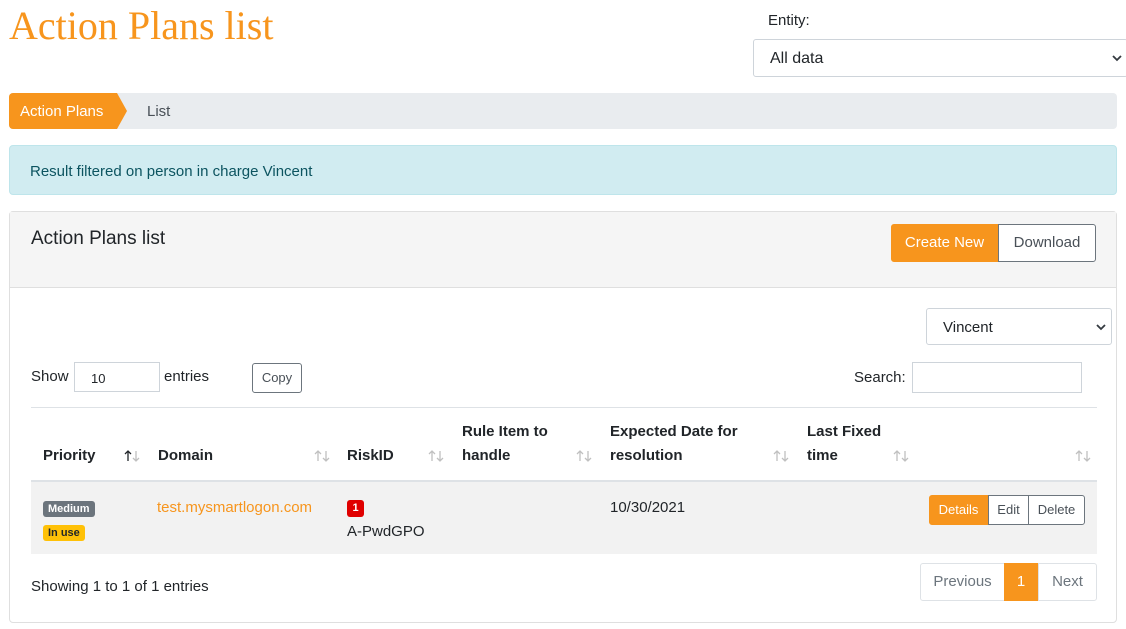  What do you see at coordinates (962, 582) in the screenshot?
I see `previous-page-button: Previous` at bounding box center [962, 582].